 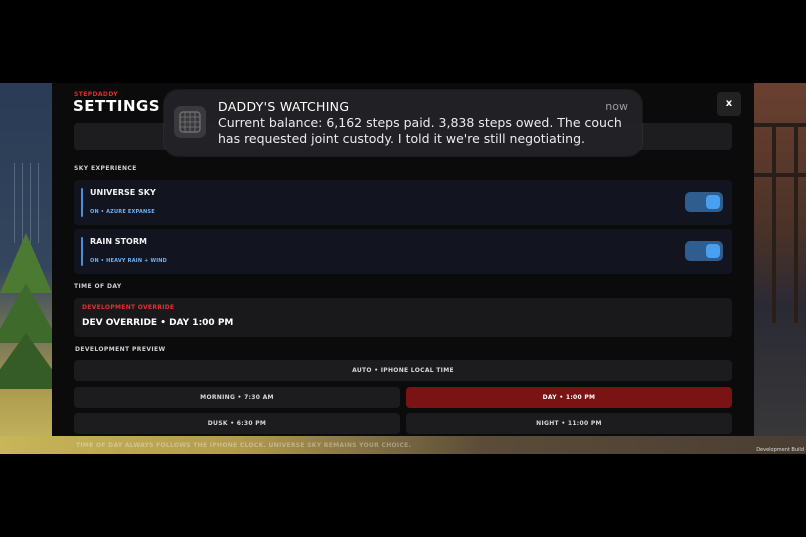 I want to click on preview-auto-button: AUTO • IPHONE LOCAL TIME, so click(x=403, y=370).